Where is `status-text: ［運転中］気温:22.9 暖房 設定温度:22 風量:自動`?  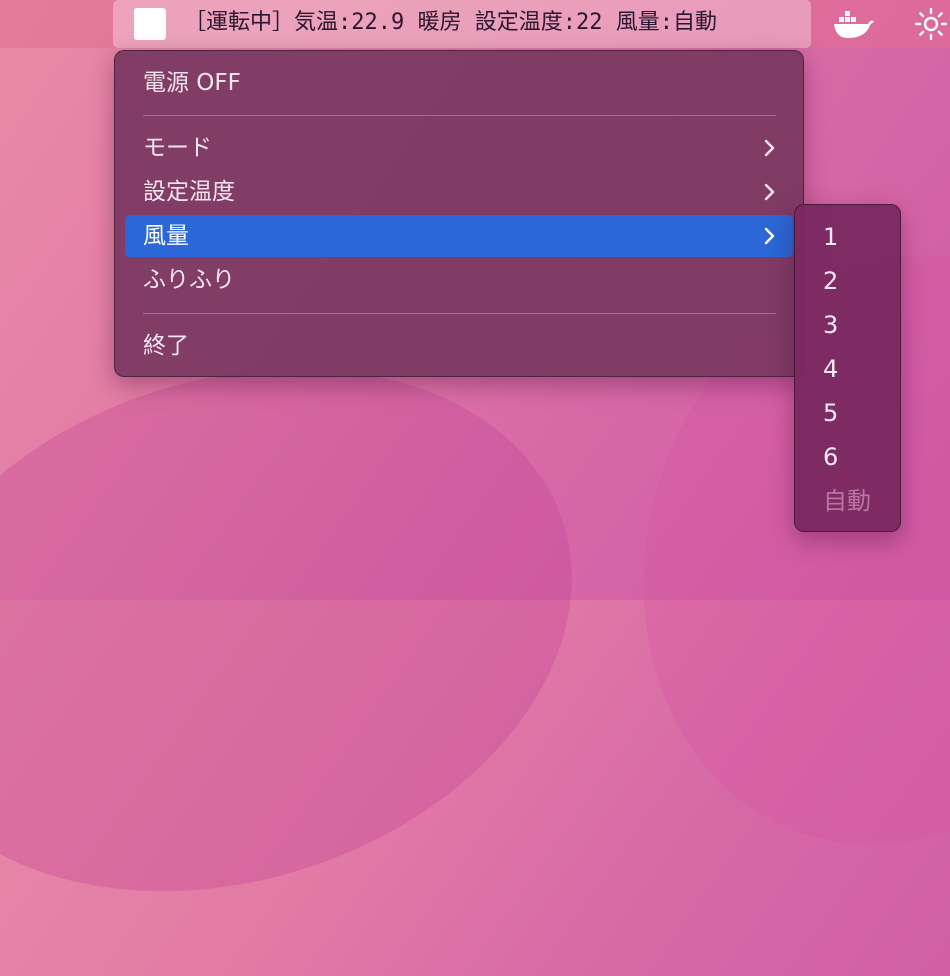 status-text: ［運転中］気温:22.9 暖房 設定温度:22 風量:自動 is located at coordinates (450, 24).